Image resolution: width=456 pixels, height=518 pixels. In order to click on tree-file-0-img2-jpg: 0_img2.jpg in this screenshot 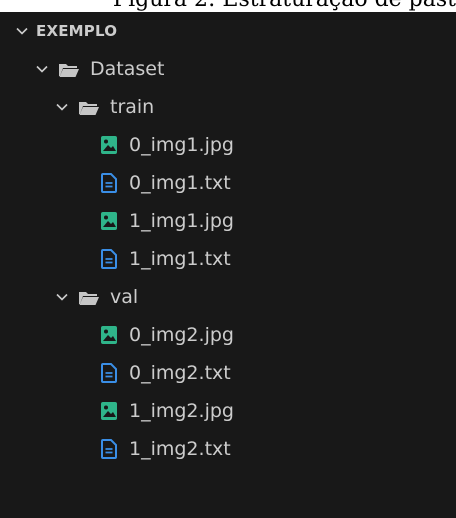, I will do `click(228, 335)`.